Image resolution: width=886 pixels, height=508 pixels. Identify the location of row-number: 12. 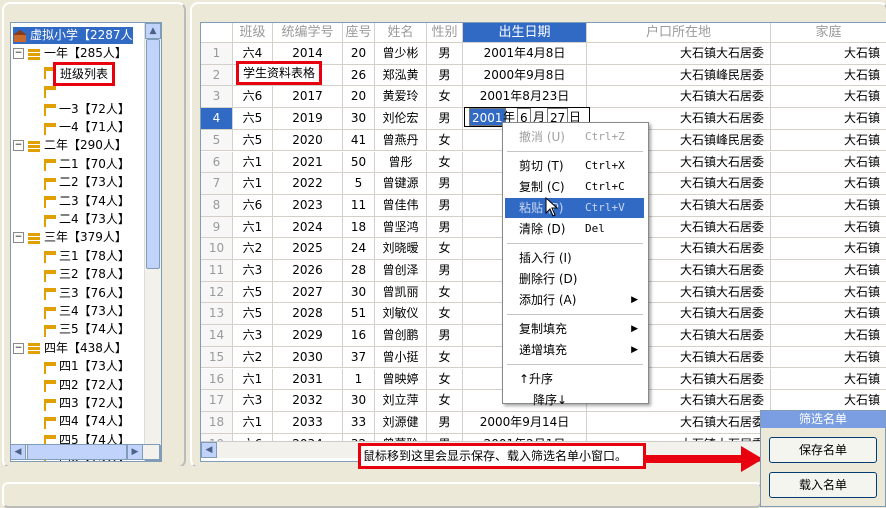
(217, 292).